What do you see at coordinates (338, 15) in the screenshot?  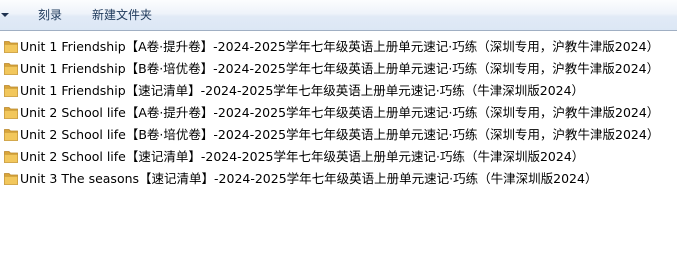 I see `command-bar: 刻录 新建文件夹` at bounding box center [338, 15].